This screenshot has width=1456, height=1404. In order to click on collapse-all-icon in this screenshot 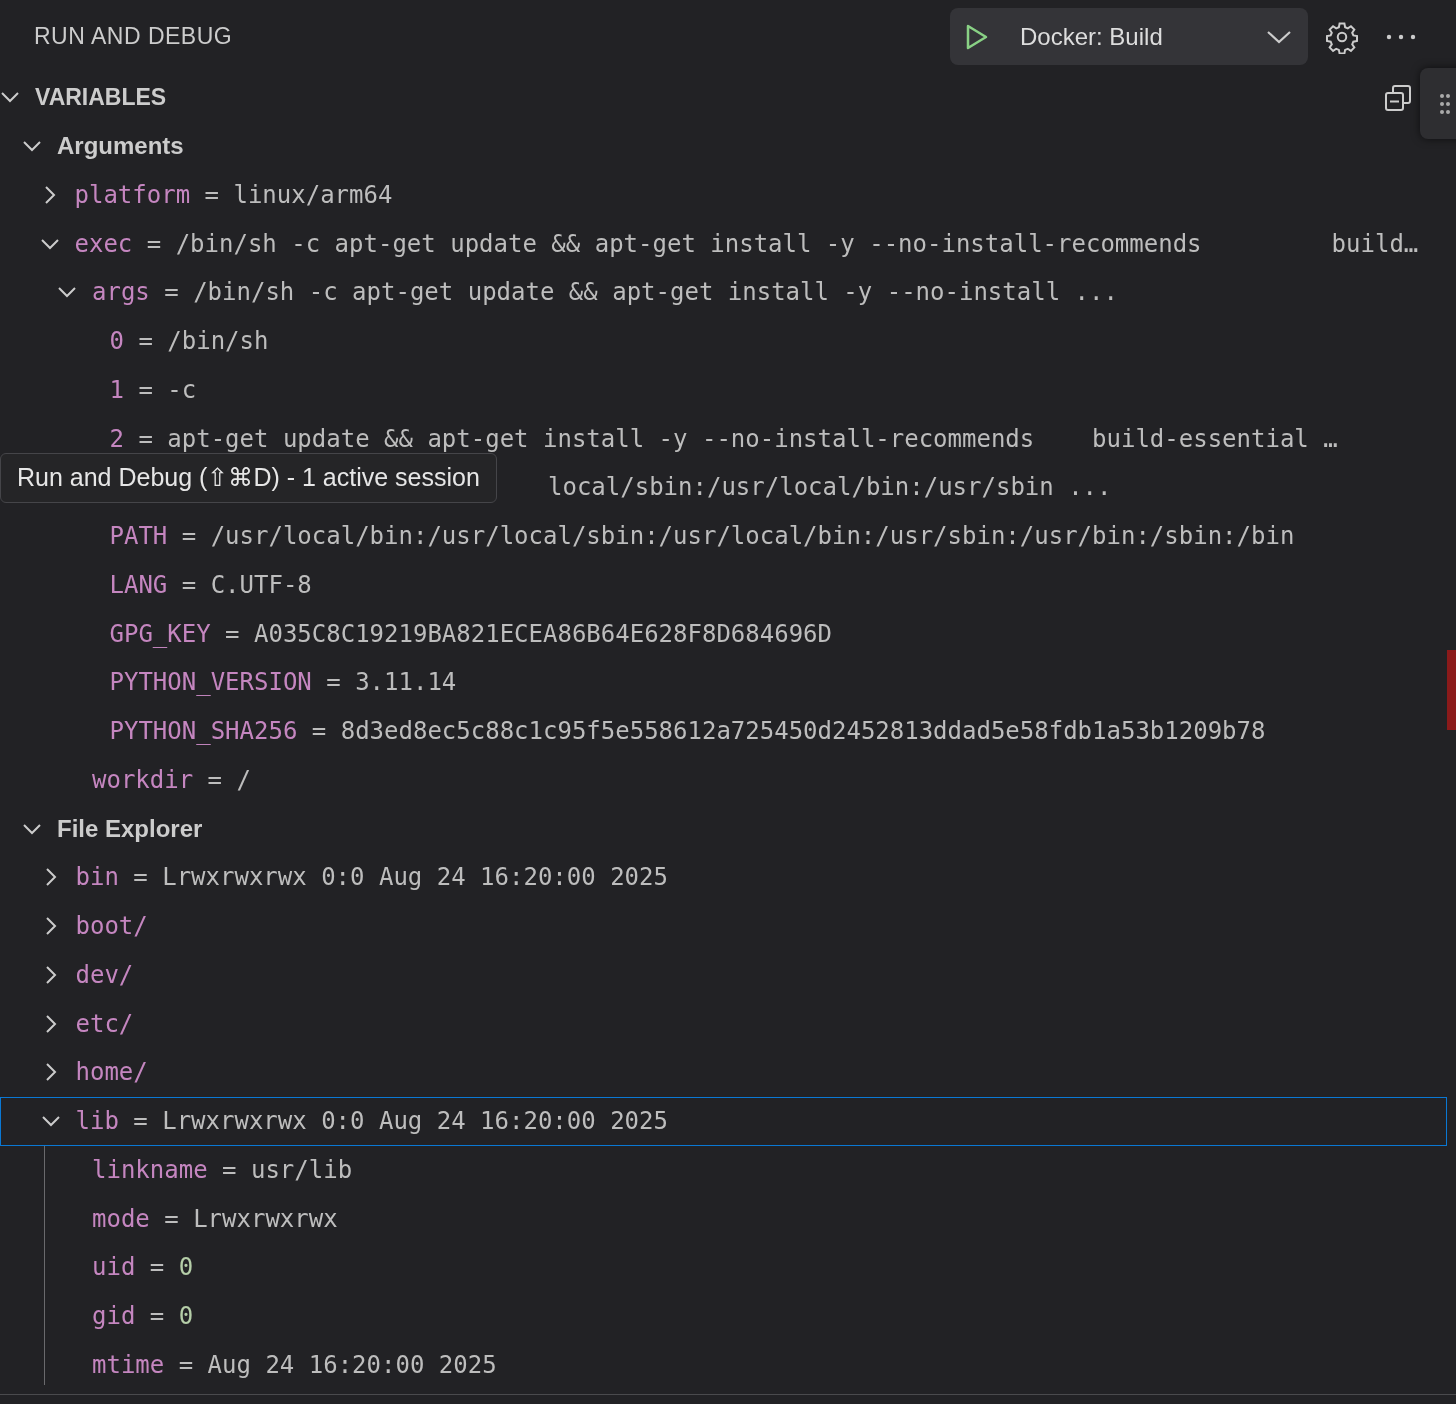, I will do `click(1398, 98)`.